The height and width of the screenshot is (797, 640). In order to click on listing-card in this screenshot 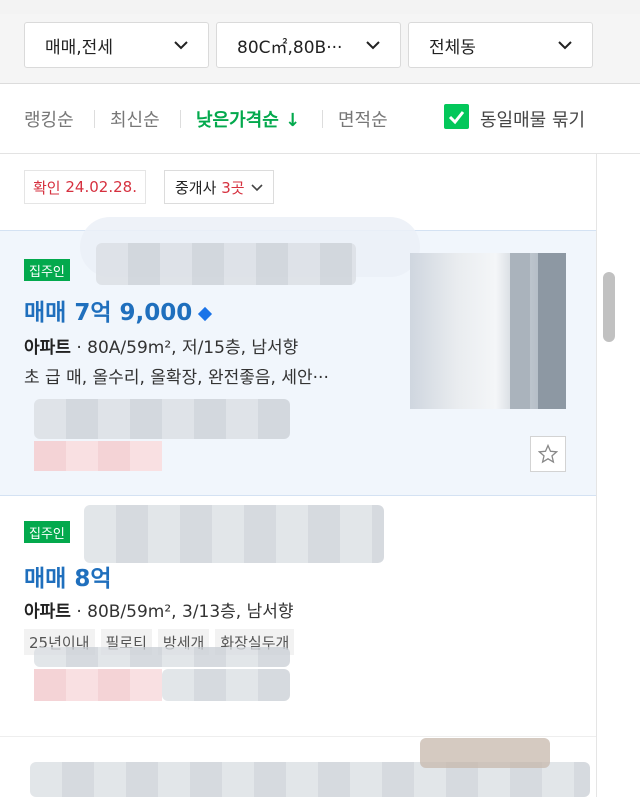, I will do `click(298, 767)`.